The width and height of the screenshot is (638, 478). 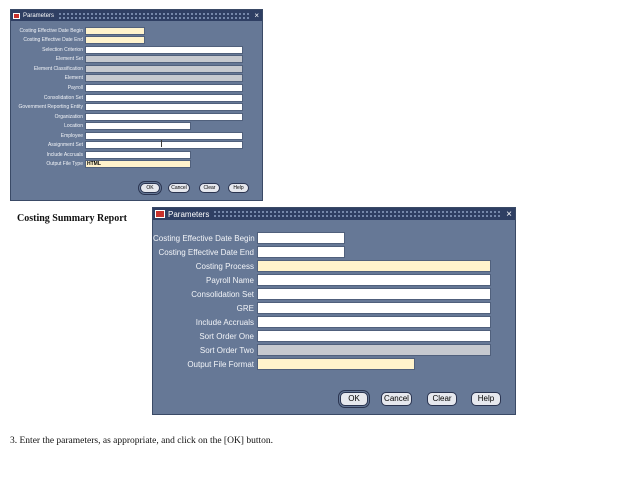 I want to click on field-label: Assignment Set, so click(x=65, y=145).